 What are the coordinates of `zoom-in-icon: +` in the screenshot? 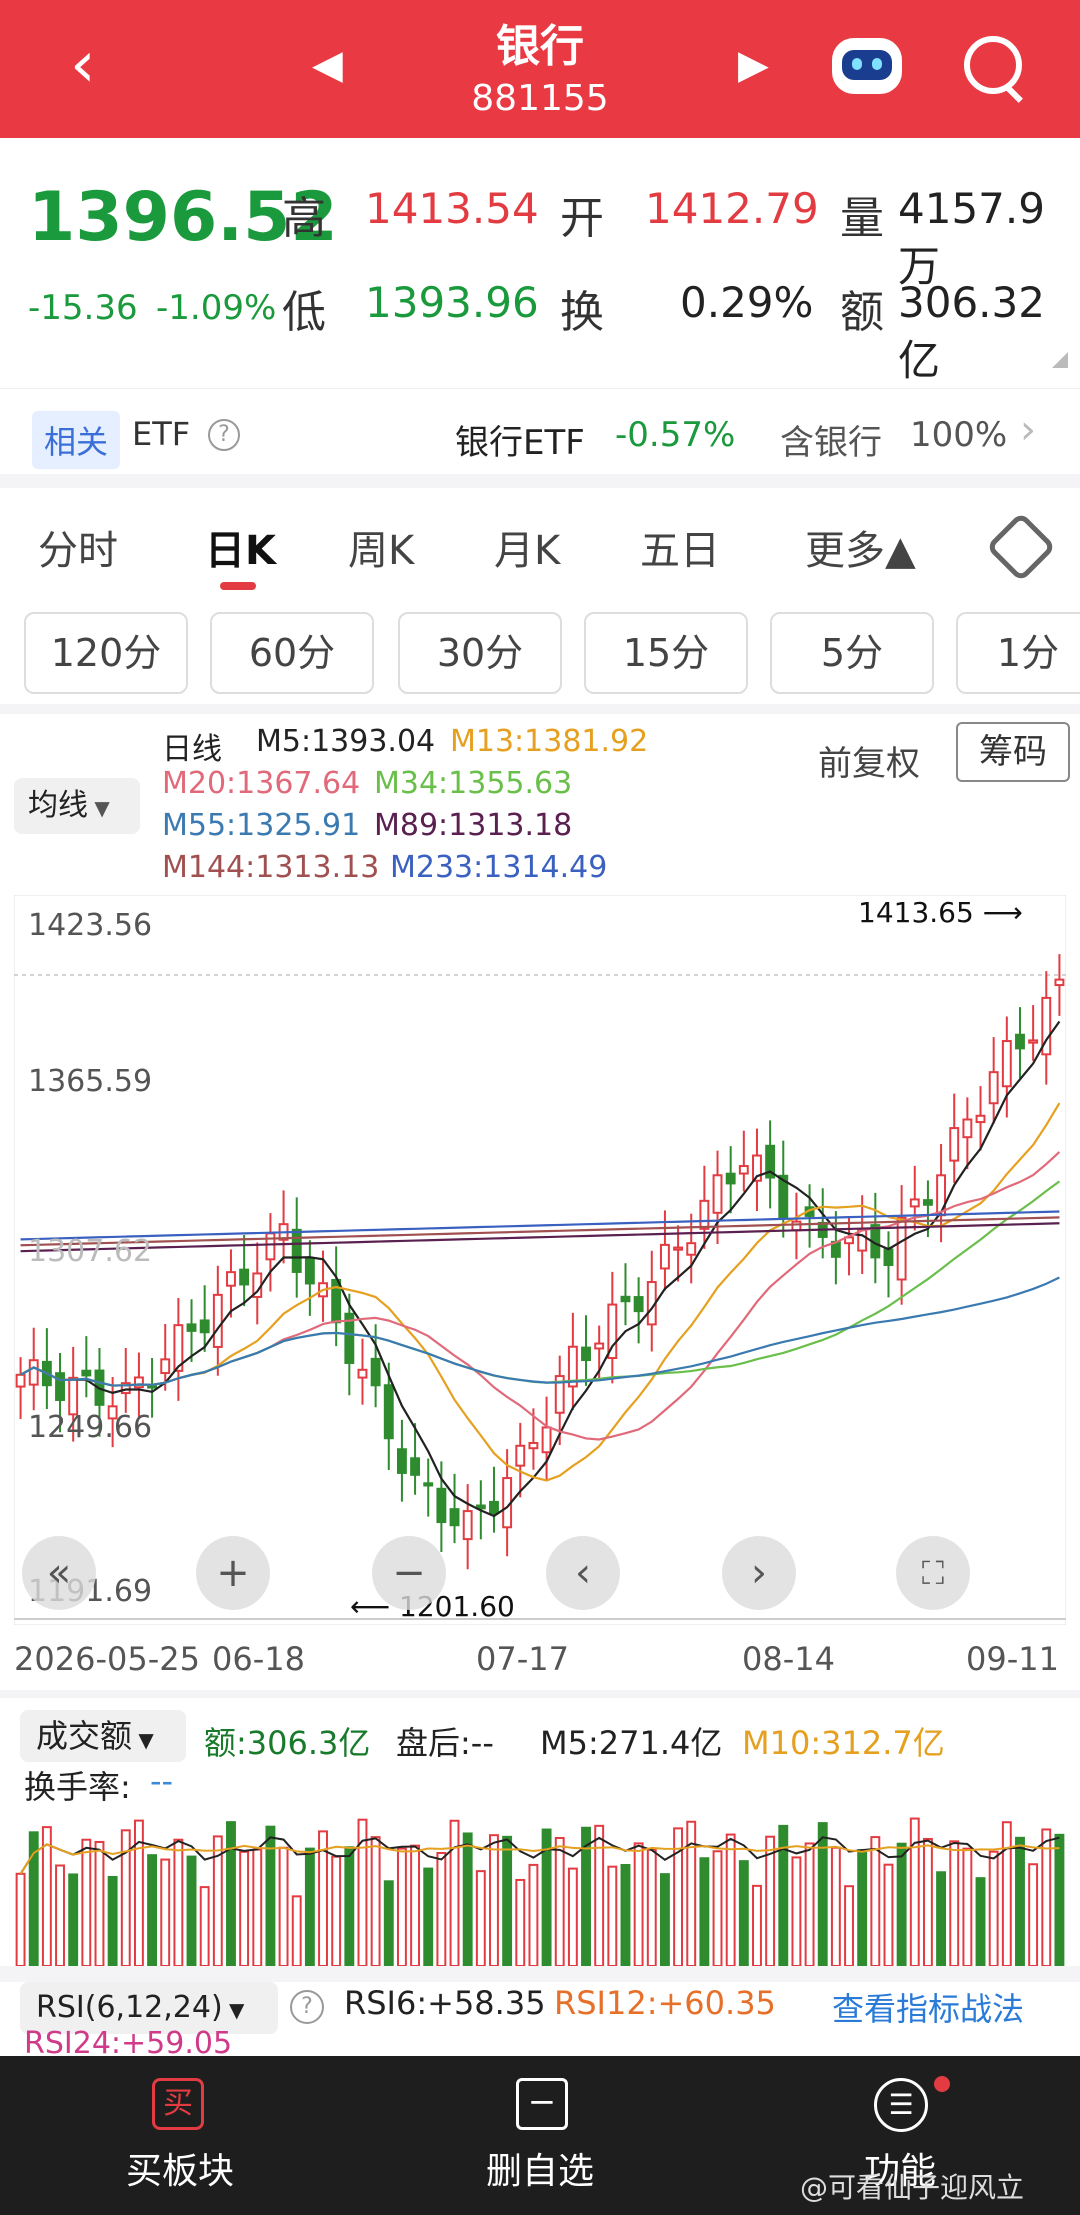 It's located at (233, 1573).